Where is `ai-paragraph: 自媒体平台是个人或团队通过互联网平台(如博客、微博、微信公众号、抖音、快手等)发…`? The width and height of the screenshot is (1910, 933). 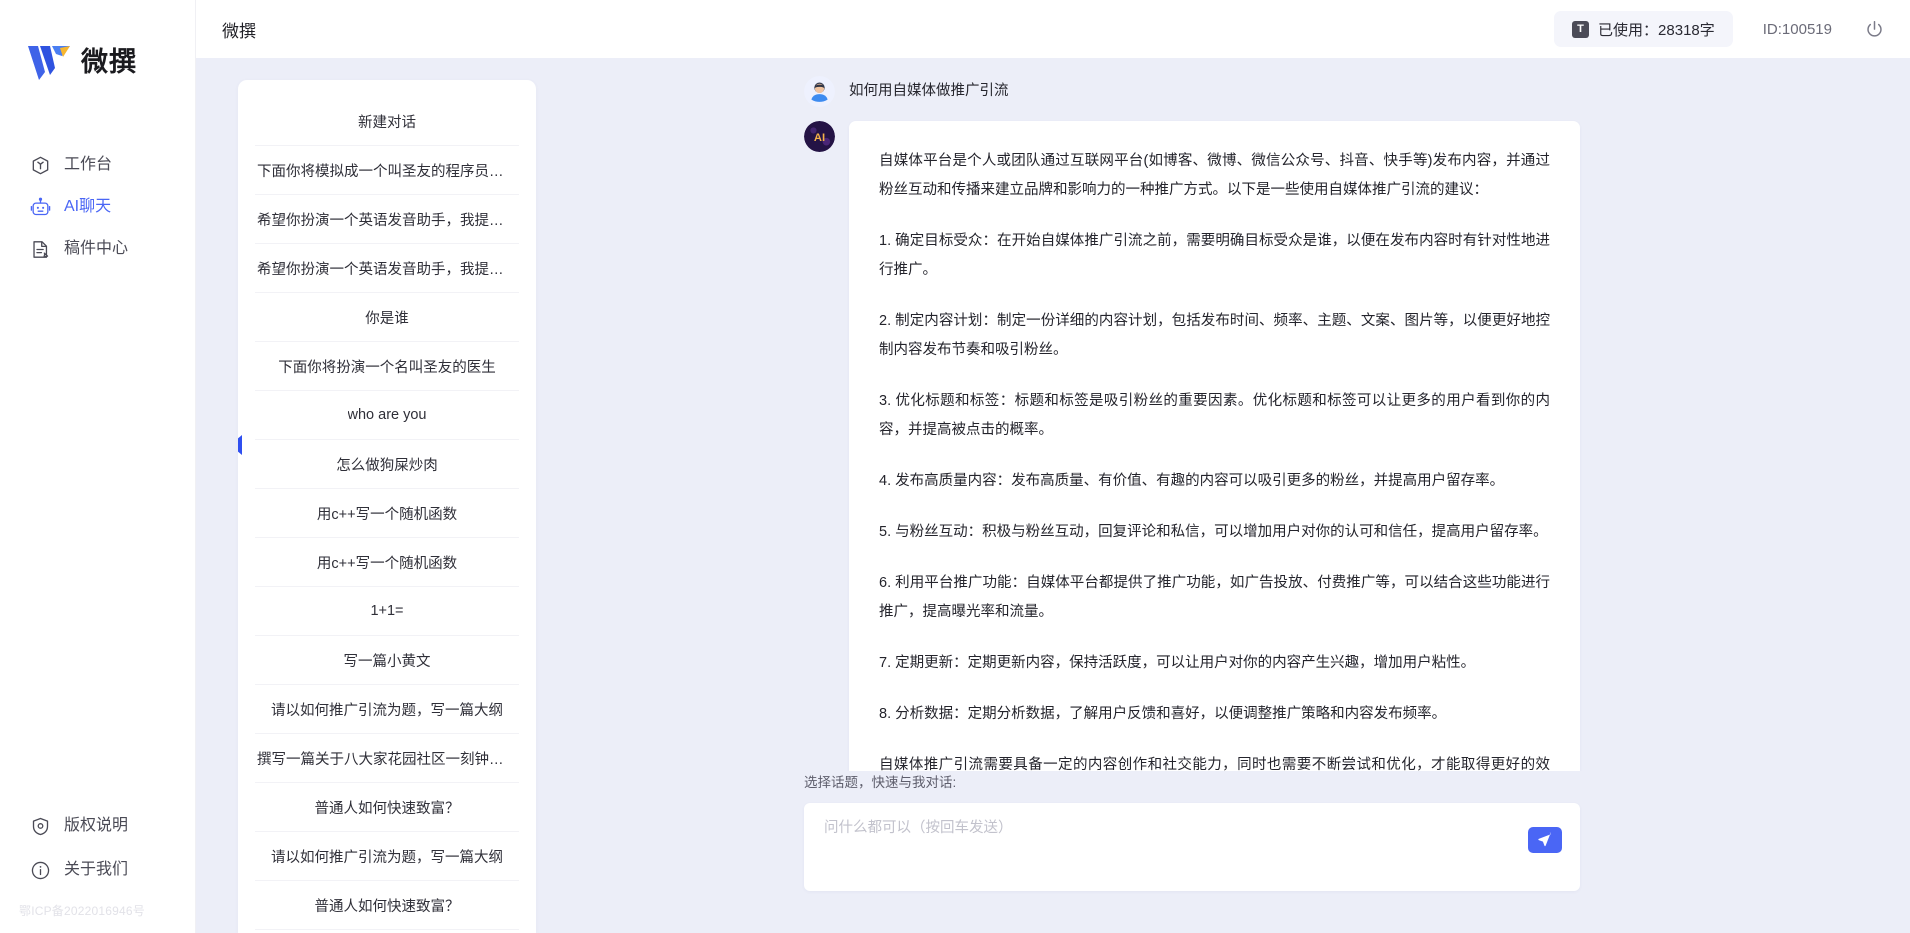 ai-paragraph: 自媒体平台是个人或团队通过互联网平台(如博客、微博、微信公众号、抖音、快手等)发… is located at coordinates (1214, 175).